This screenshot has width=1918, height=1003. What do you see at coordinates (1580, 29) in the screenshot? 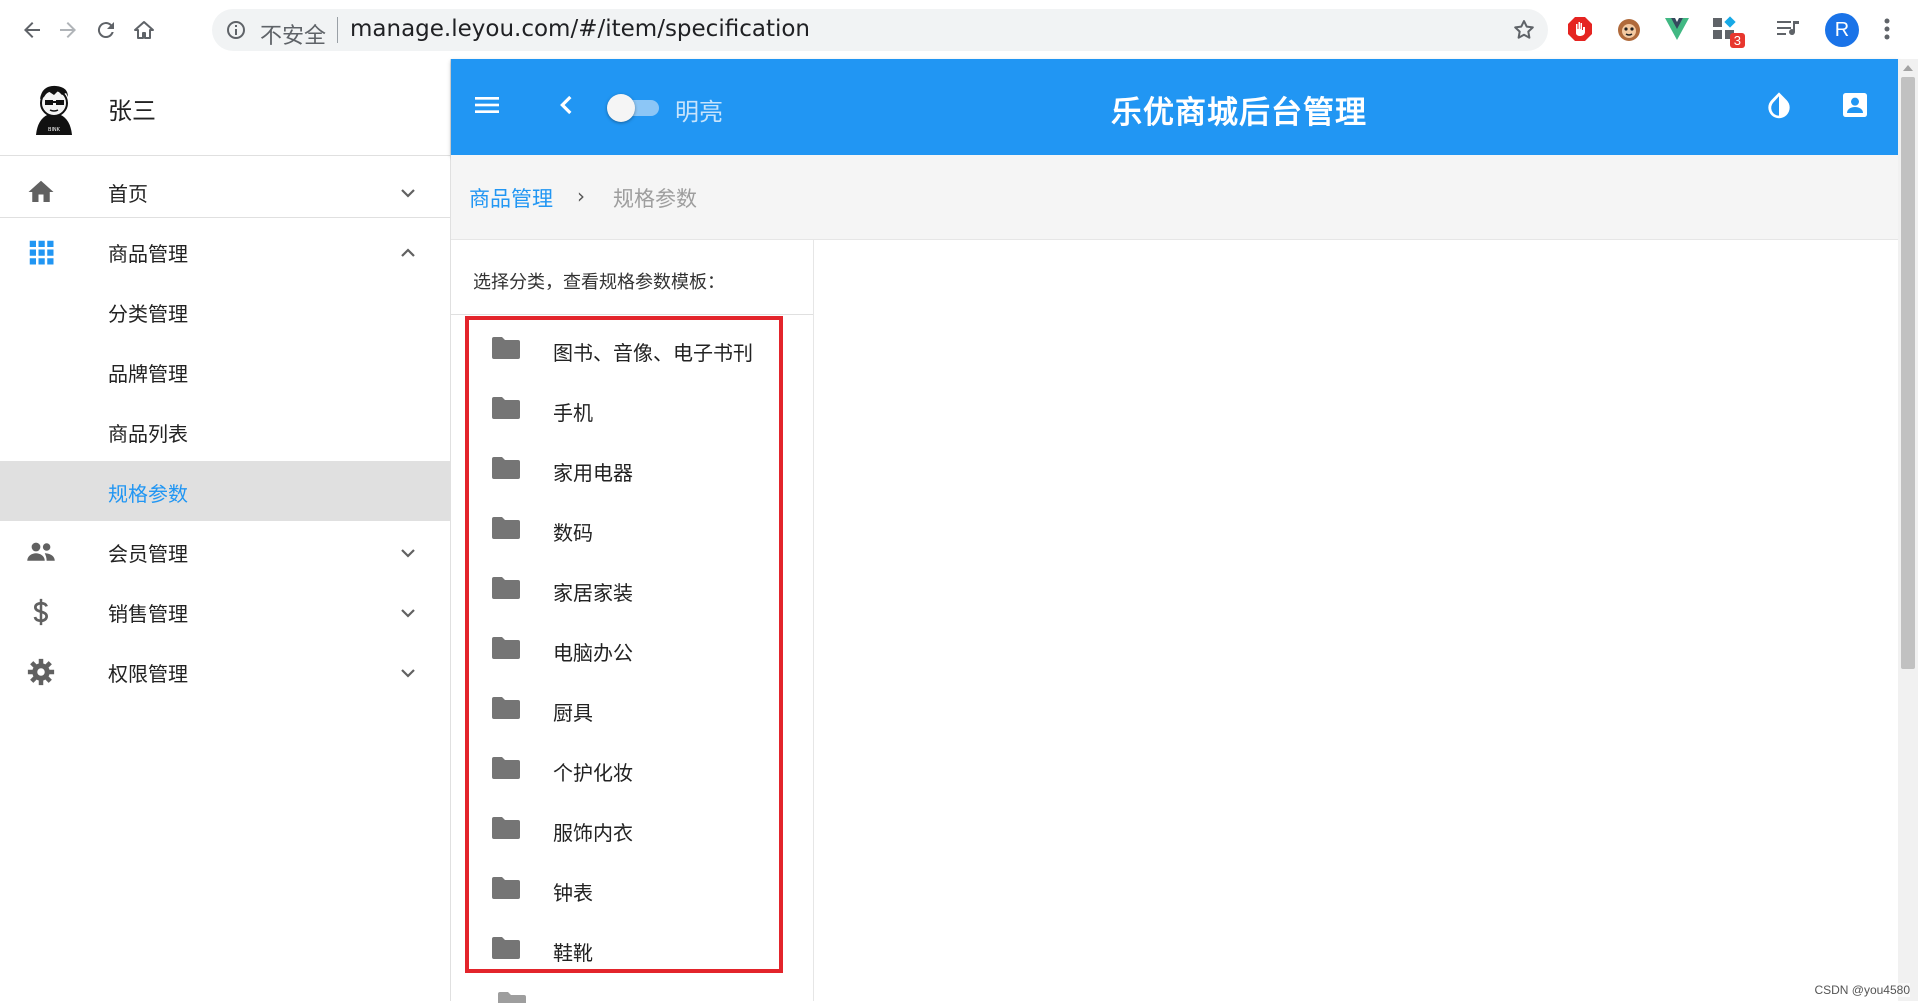
I see `adblock-extension-icon` at bounding box center [1580, 29].